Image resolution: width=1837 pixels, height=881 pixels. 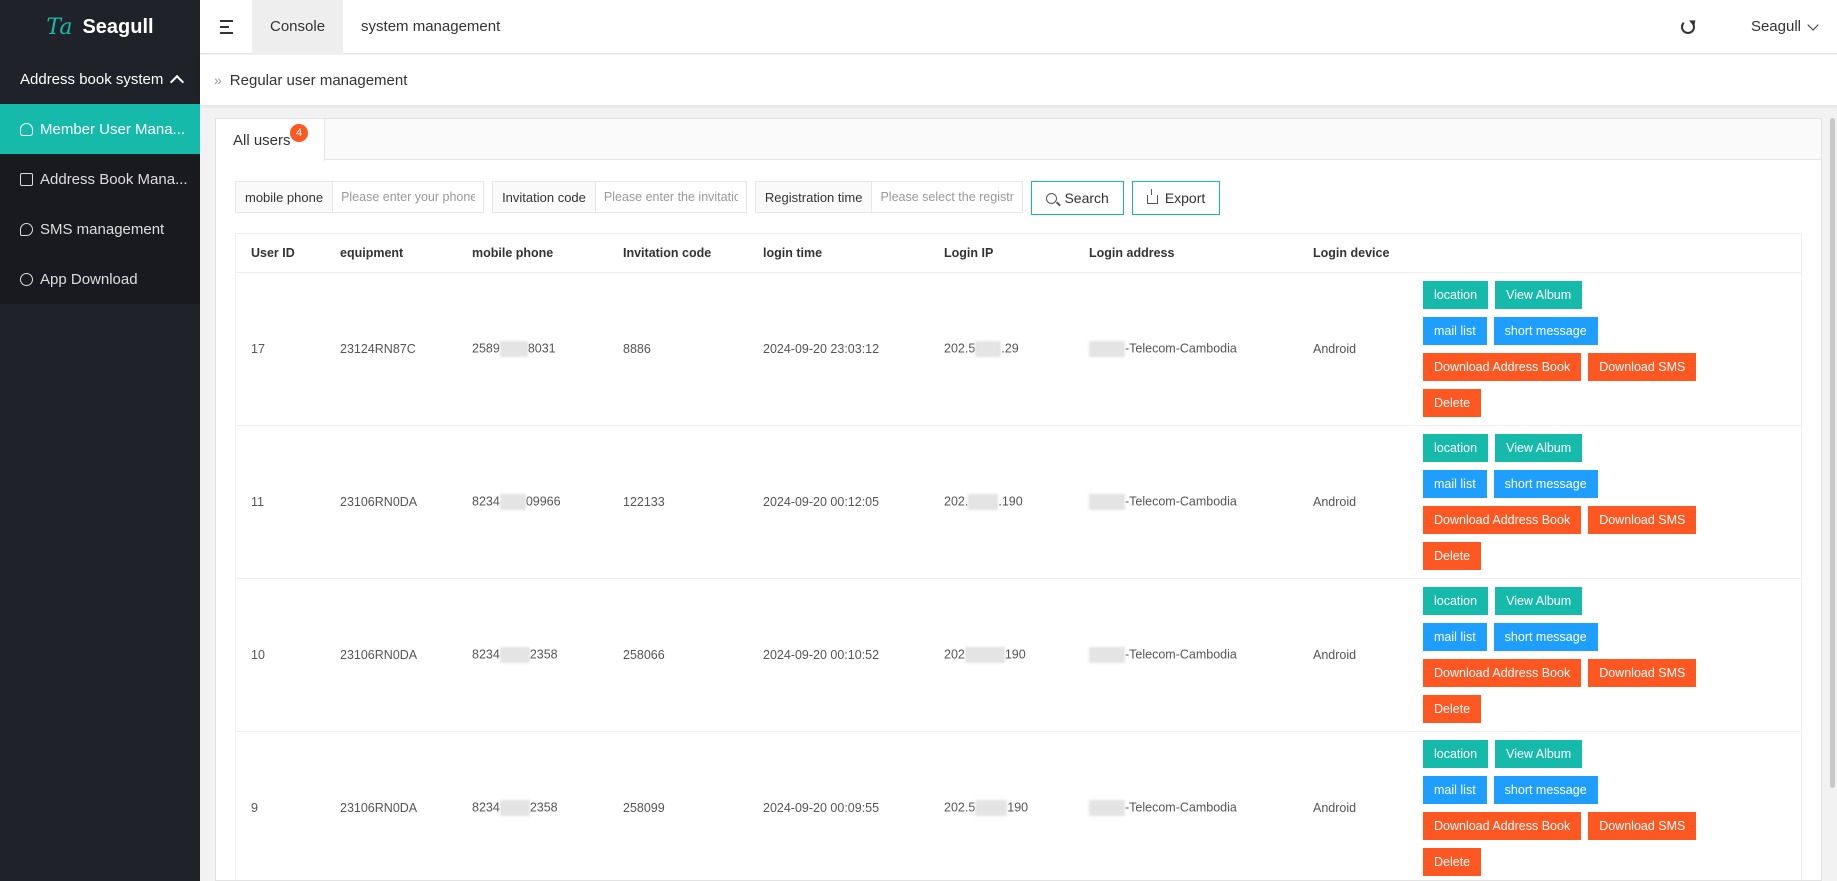 What do you see at coordinates (644, 502) in the screenshot?
I see `cell-invitation-code: 122133` at bounding box center [644, 502].